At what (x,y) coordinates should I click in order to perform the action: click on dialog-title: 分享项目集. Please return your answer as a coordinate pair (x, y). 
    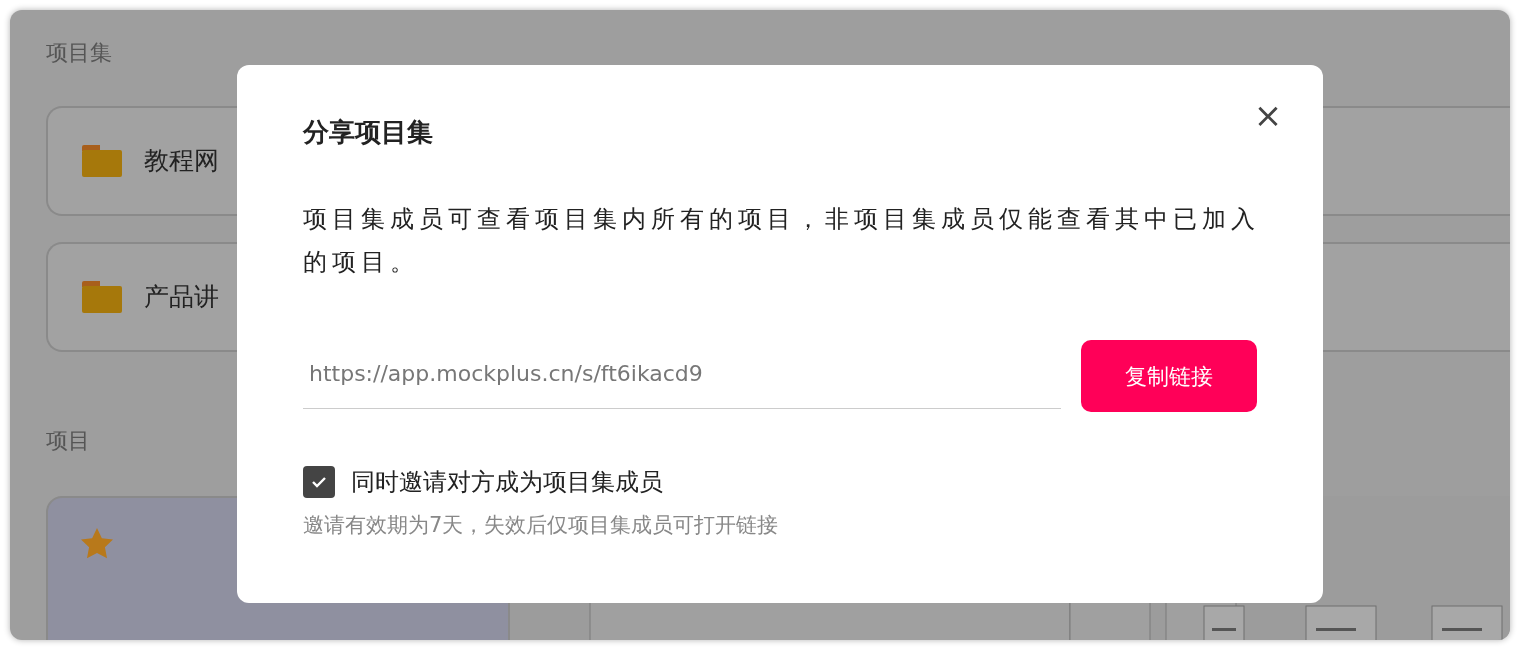
    Looking at the image, I should click on (368, 133).